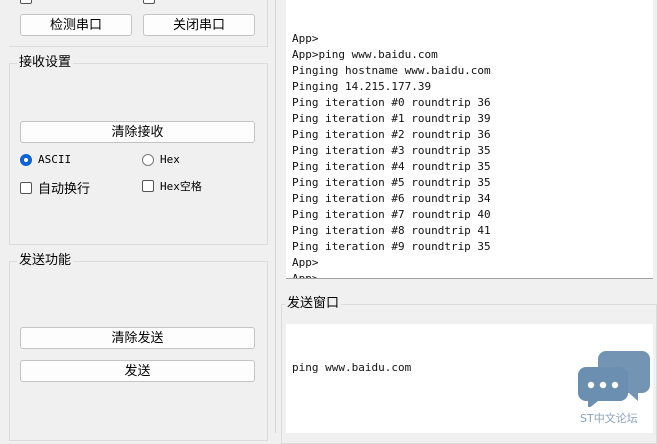  Describe the element at coordinates (614, 380) in the screenshot. I see `chat-bubbles-icon` at that location.